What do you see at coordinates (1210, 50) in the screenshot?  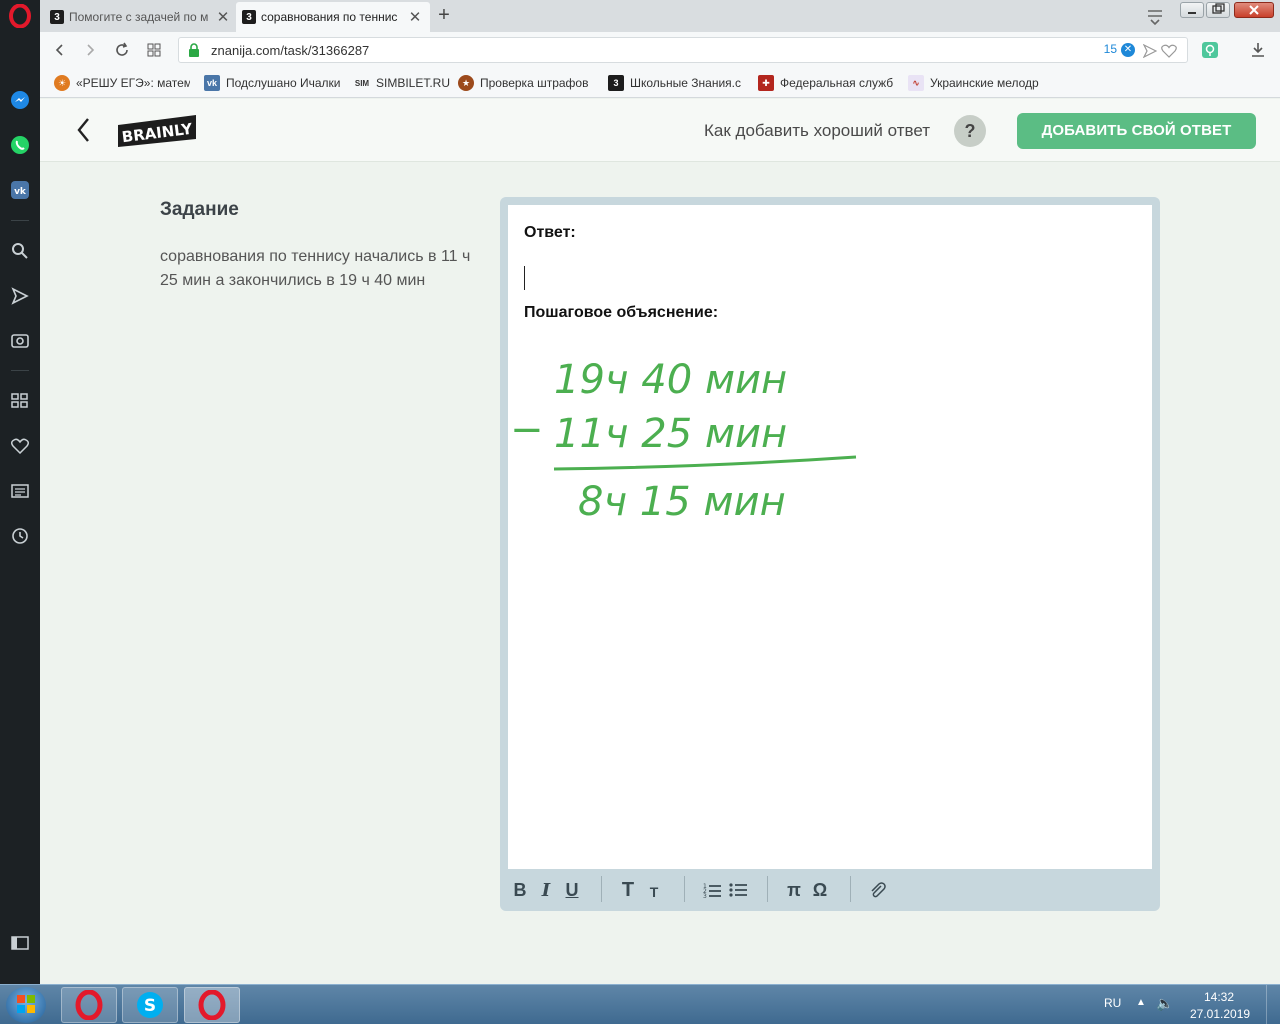 I see `extension-icon` at bounding box center [1210, 50].